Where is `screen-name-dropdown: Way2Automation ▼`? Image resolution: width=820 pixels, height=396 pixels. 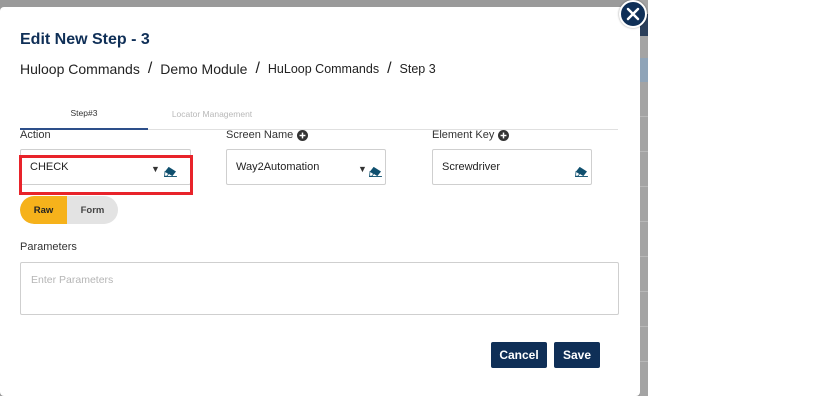 screen-name-dropdown: Way2Automation ▼ is located at coordinates (306, 167).